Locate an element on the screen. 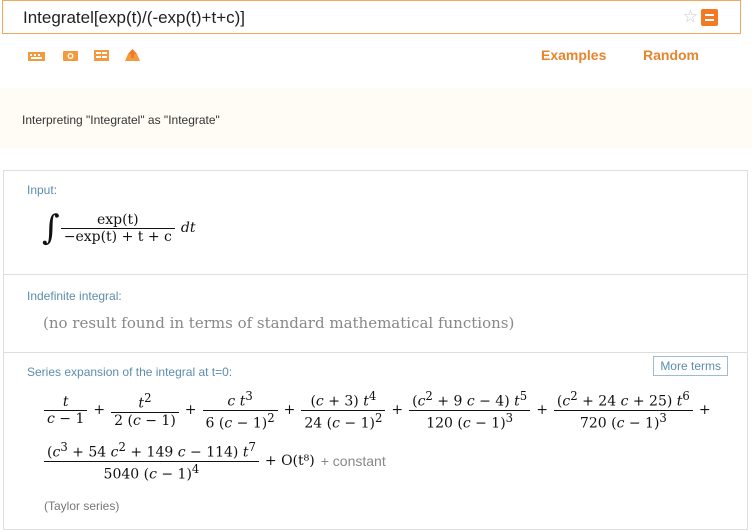 This screenshot has width=752, height=530. differential: dt is located at coordinates (188, 228).